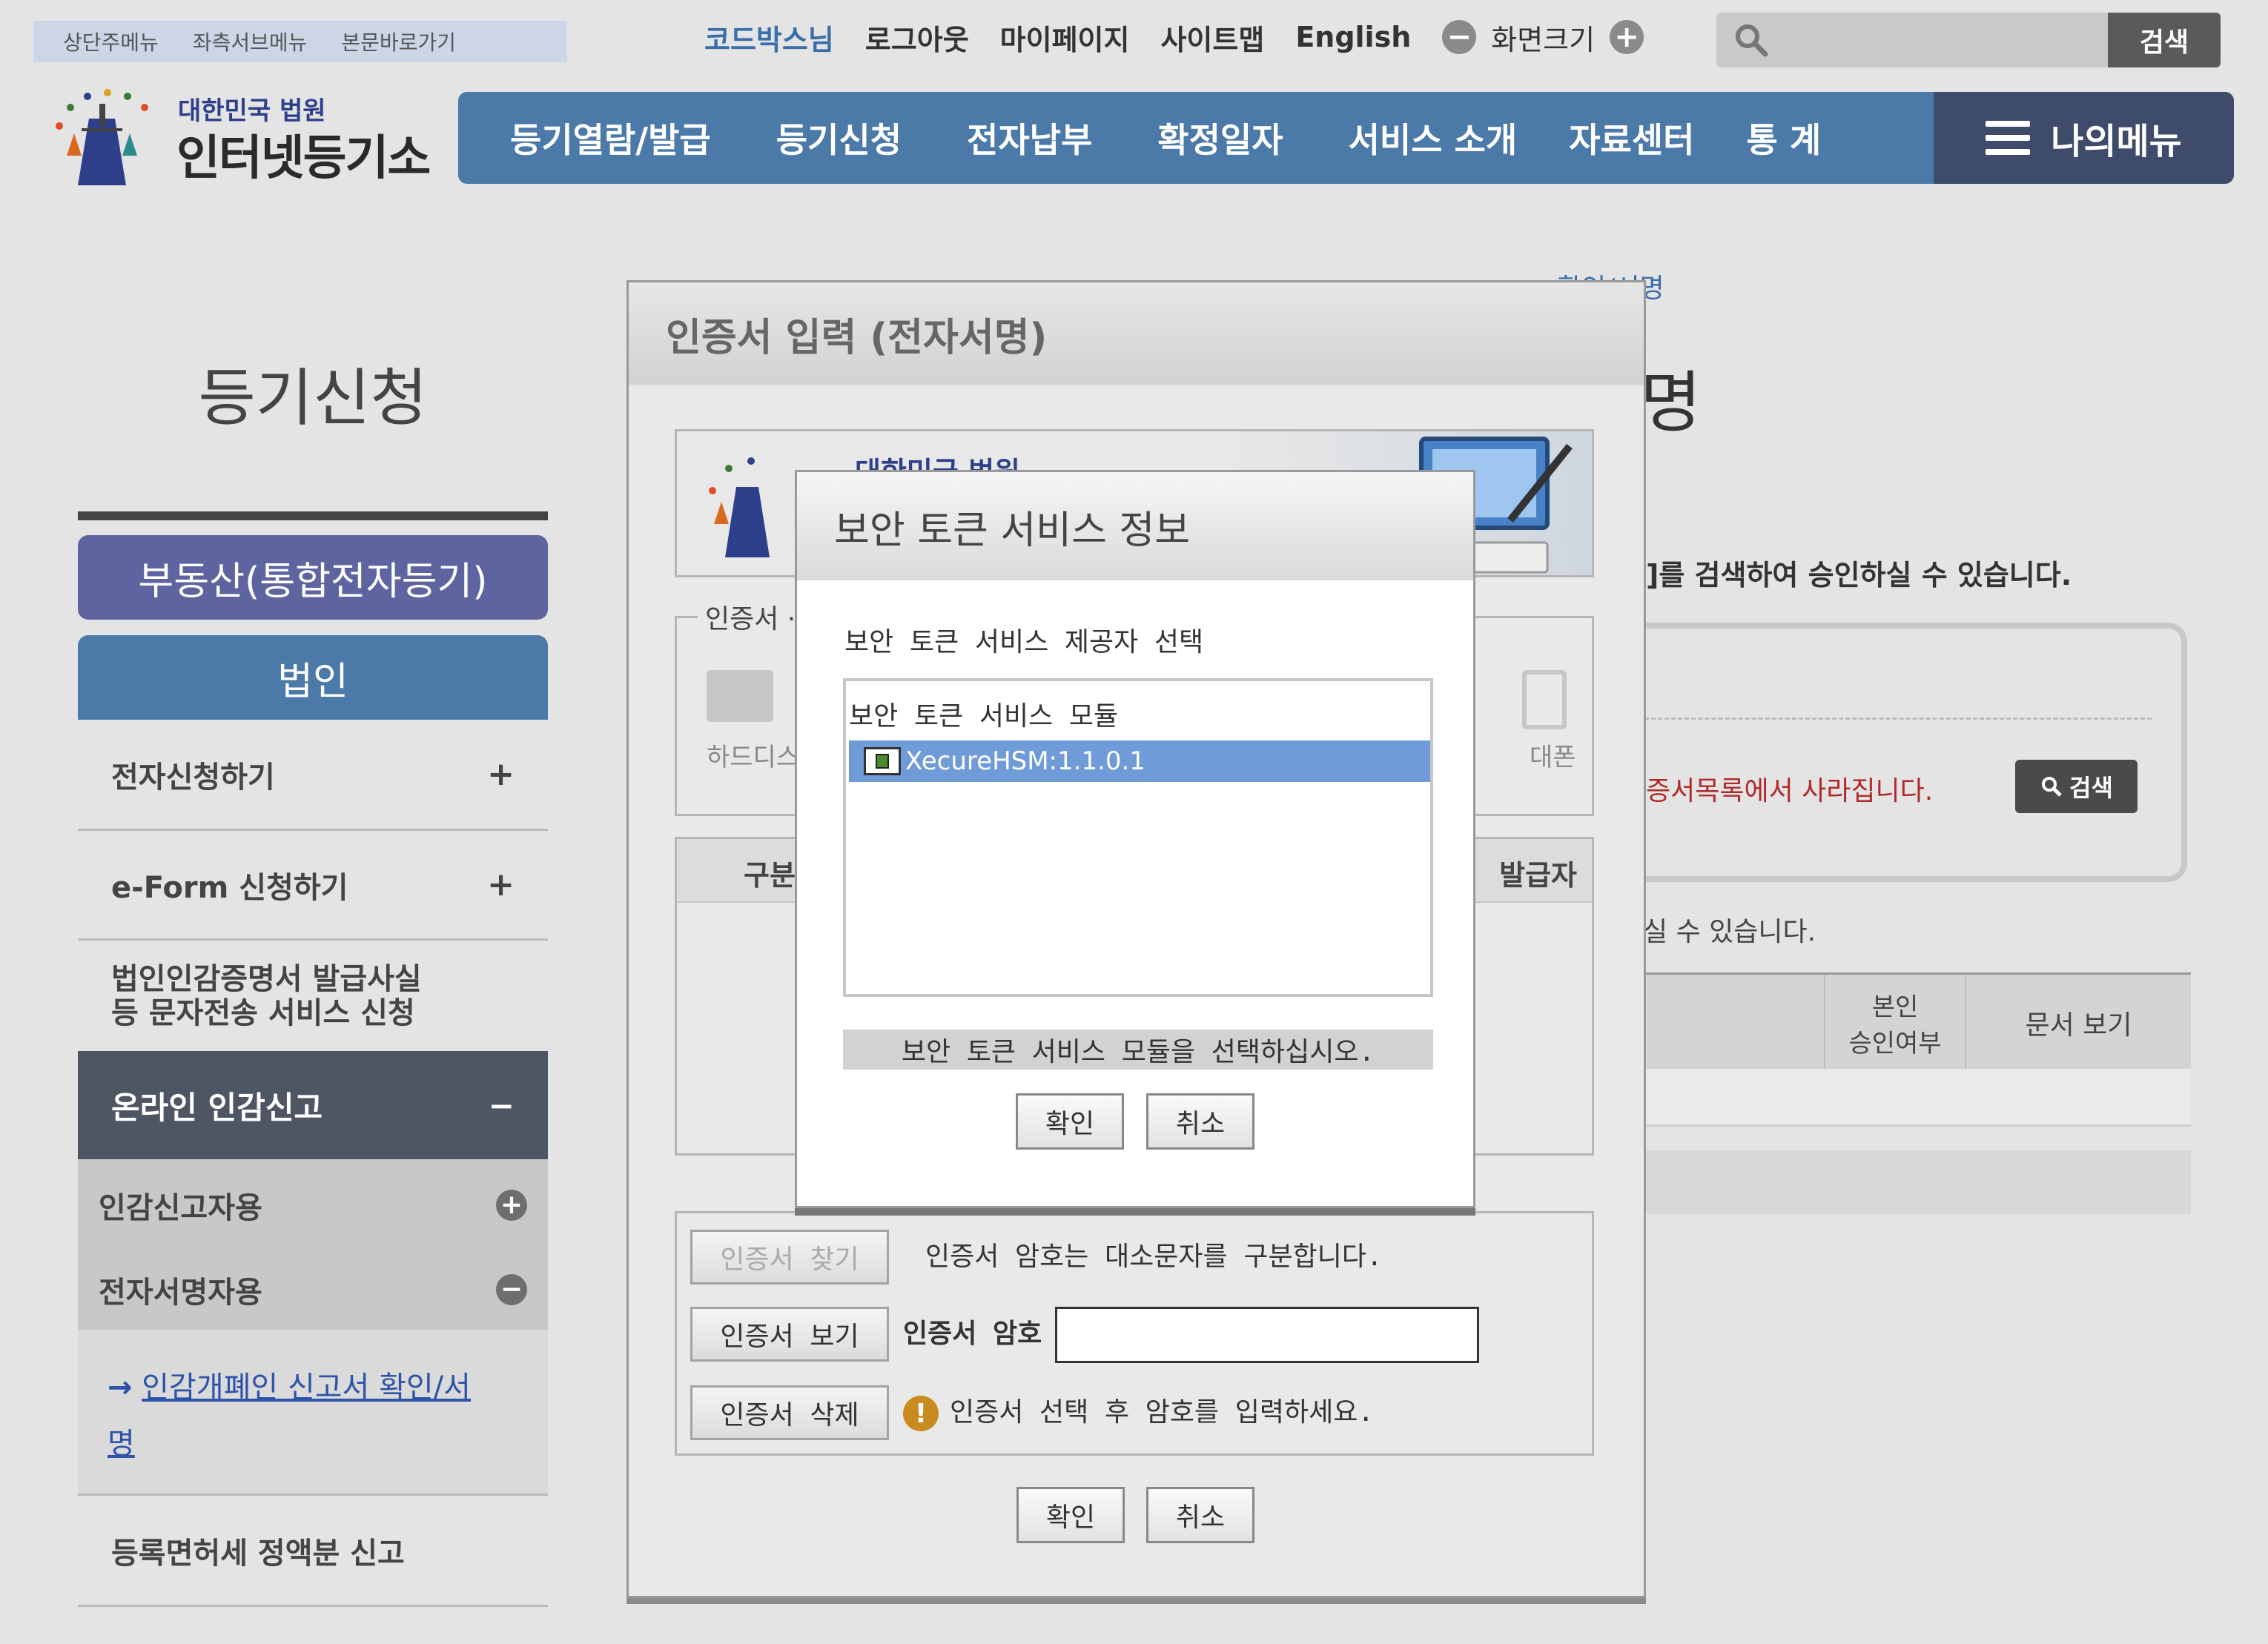  What do you see at coordinates (2078, 1023) in the screenshot?
I see `col-view-document: 문서 보기` at bounding box center [2078, 1023].